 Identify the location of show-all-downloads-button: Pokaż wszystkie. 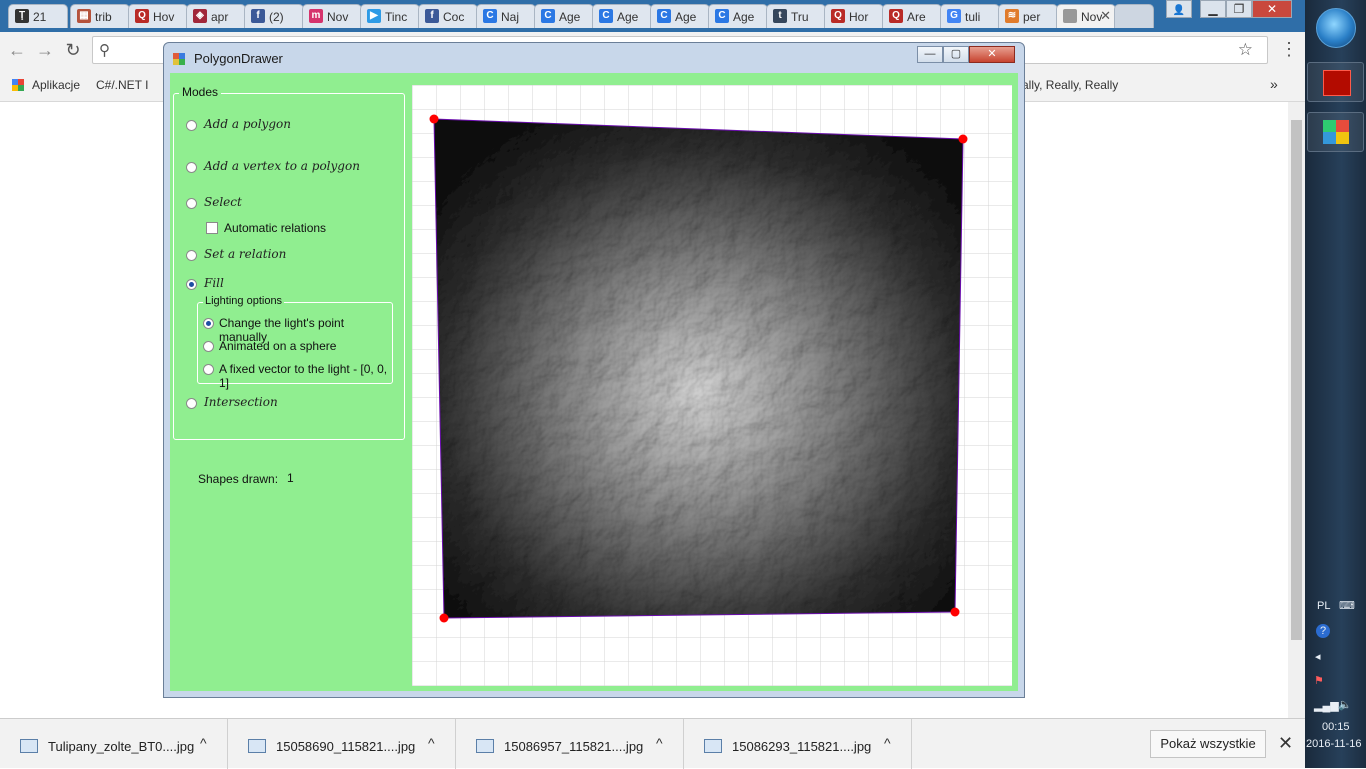
(1208, 744).